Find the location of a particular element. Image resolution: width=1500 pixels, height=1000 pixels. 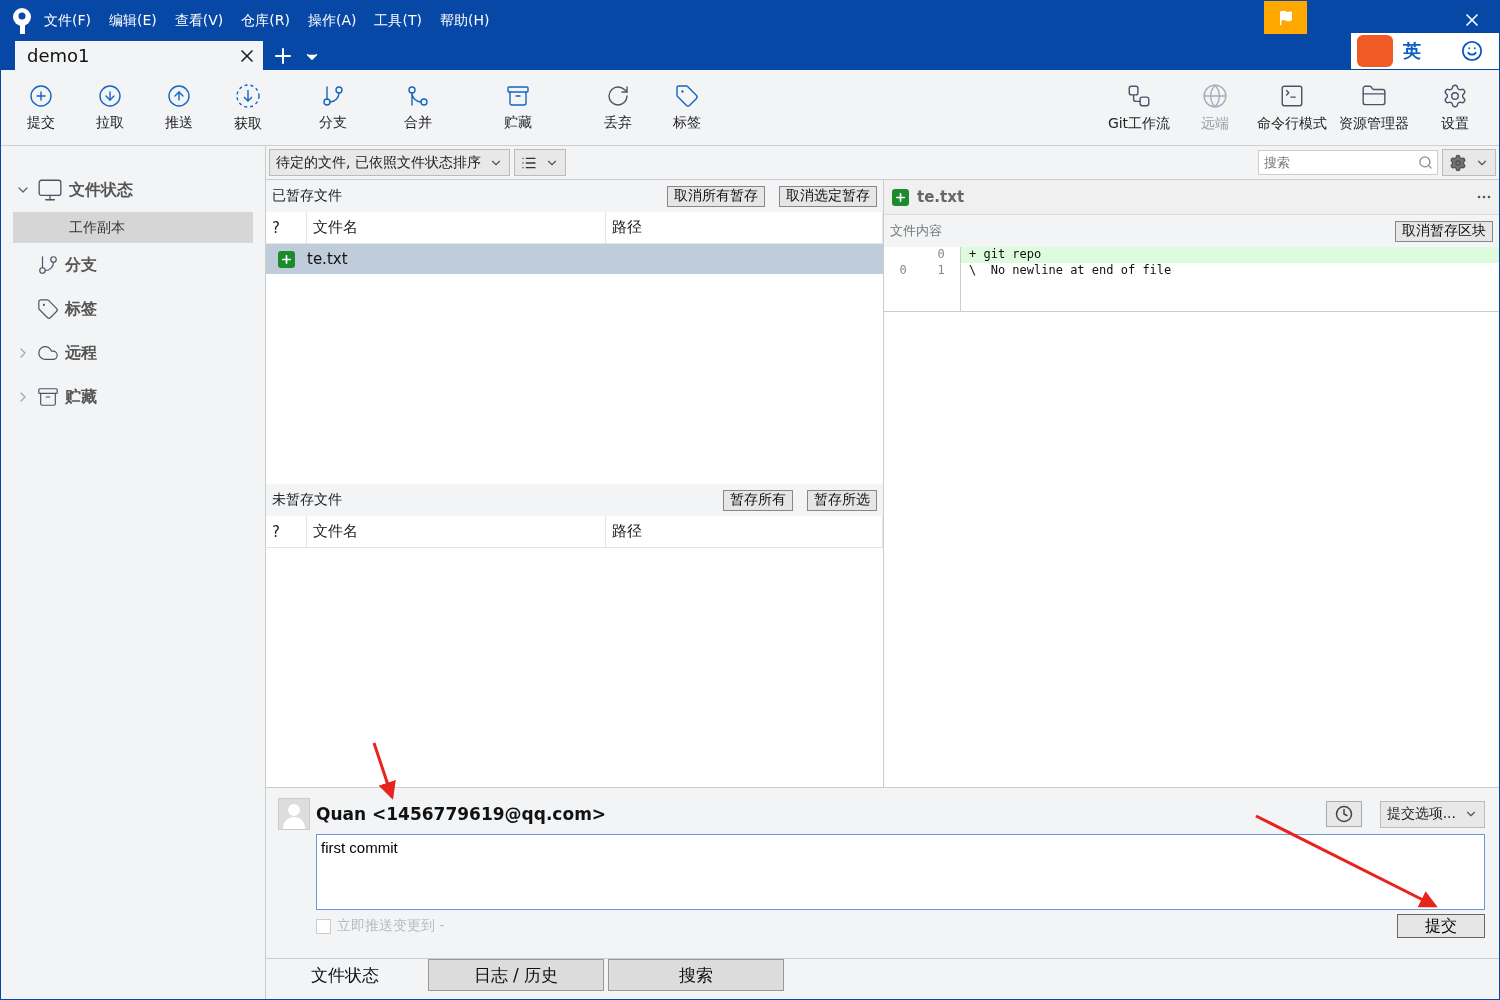

toolbar-button: 获取 is located at coordinates (248, 107).